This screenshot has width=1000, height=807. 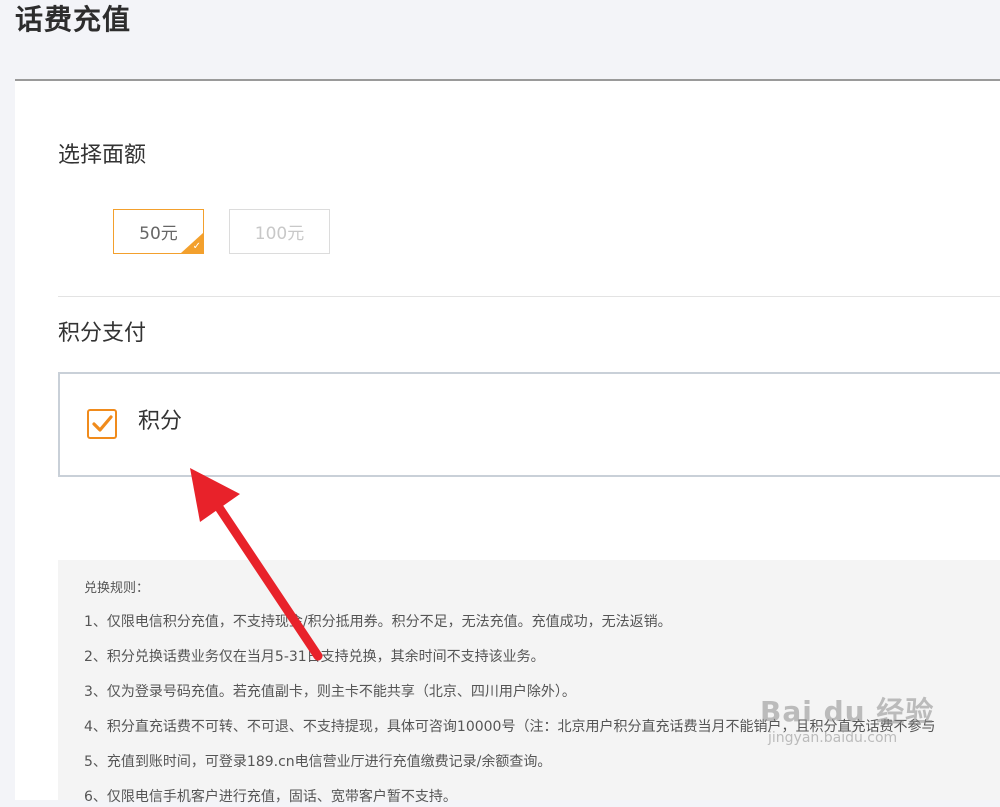 I want to click on payment-section-heading: 积分支付, so click(x=102, y=333).